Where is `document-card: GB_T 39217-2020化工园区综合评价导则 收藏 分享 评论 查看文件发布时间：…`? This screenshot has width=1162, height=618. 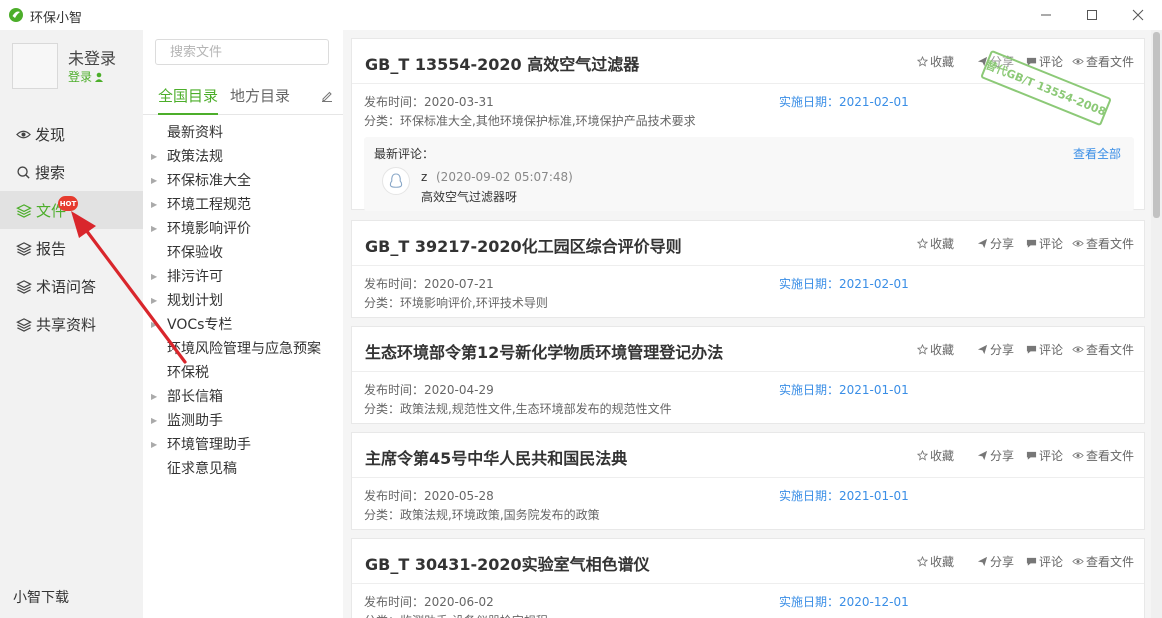
document-card: GB_T 39217-2020化工园区综合评价导则 收藏 分享 评论 查看文件发布时间：… is located at coordinates (748, 269).